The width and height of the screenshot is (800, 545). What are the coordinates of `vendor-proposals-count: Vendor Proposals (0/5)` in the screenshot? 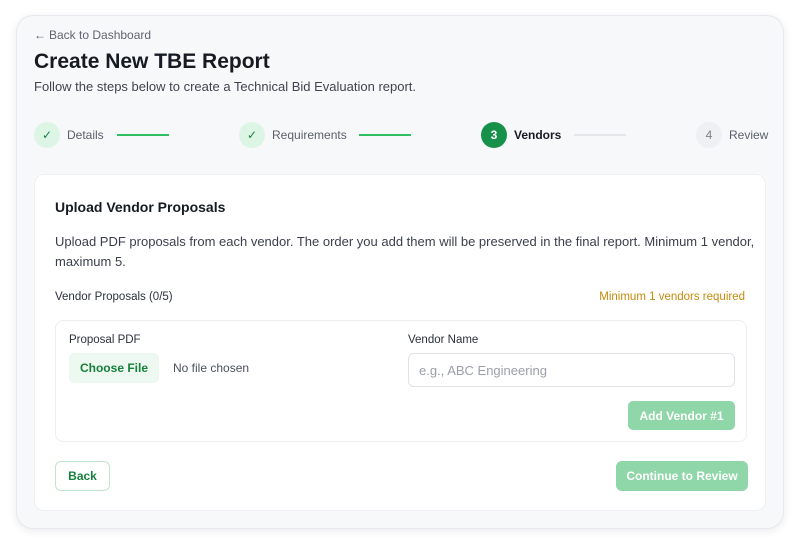 It's located at (114, 297).